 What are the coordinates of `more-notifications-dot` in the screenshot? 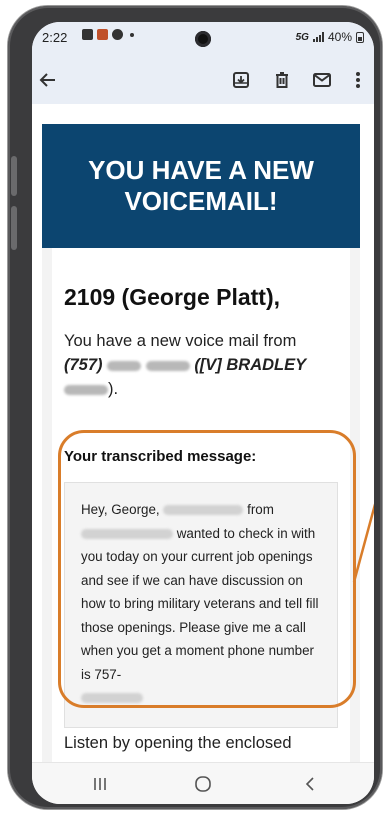 It's located at (132, 34).